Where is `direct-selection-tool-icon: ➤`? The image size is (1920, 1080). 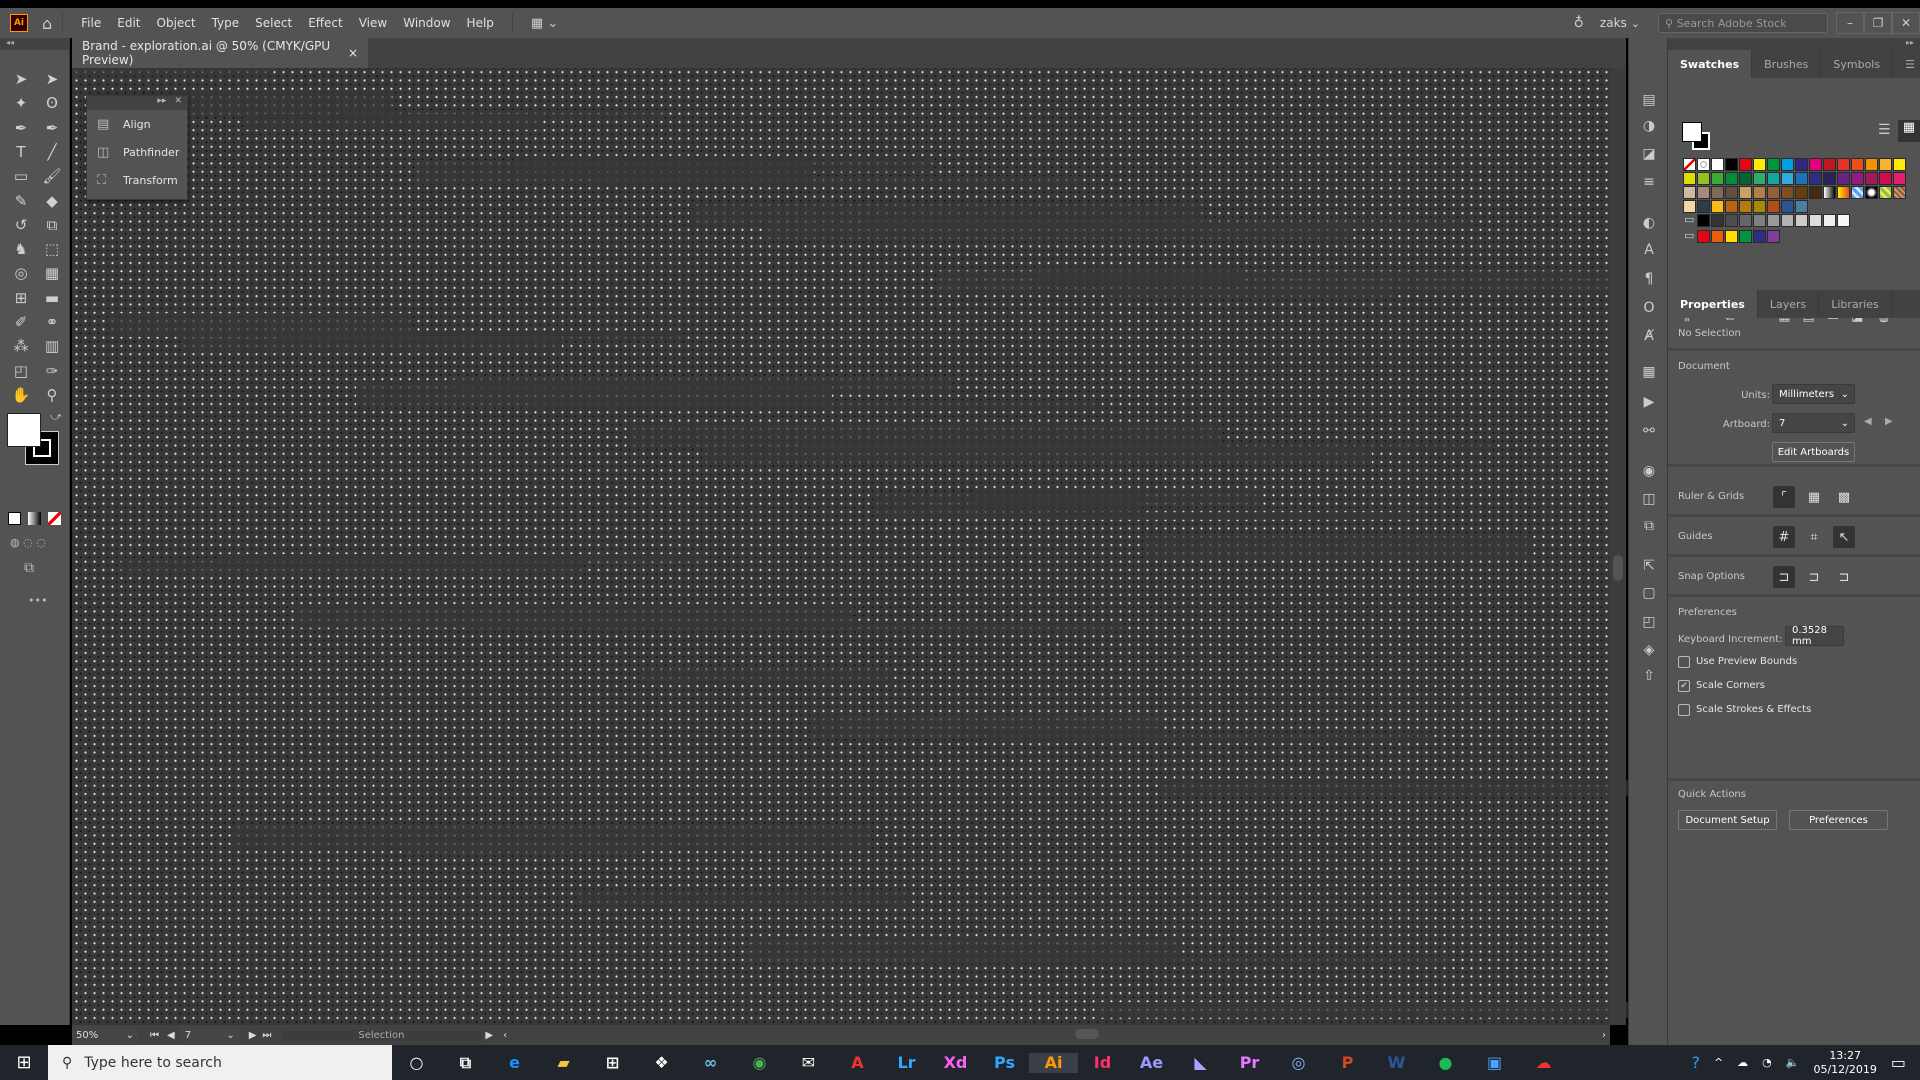 direct-selection-tool-icon: ➤ is located at coordinates (52, 79).